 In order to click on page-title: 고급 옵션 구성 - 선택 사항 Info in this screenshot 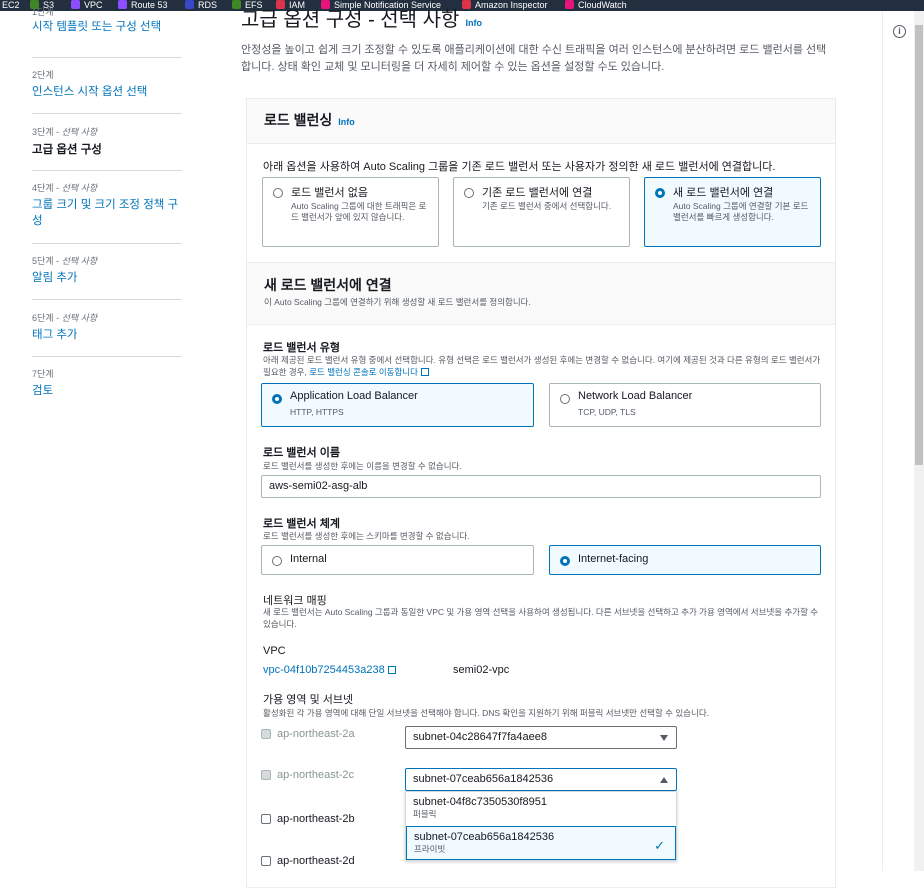, I will do `click(361, 20)`.